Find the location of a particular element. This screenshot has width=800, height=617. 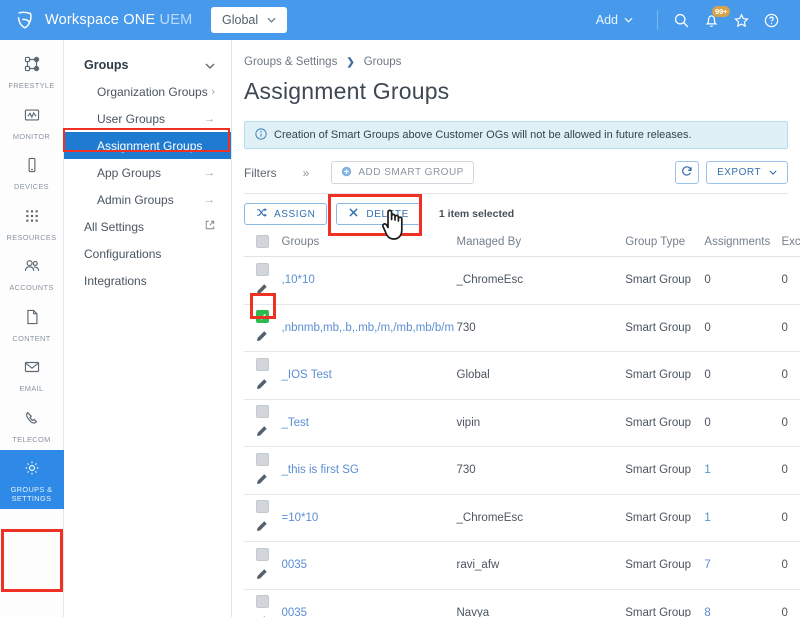

external-link-icon is located at coordinates (210, 226).